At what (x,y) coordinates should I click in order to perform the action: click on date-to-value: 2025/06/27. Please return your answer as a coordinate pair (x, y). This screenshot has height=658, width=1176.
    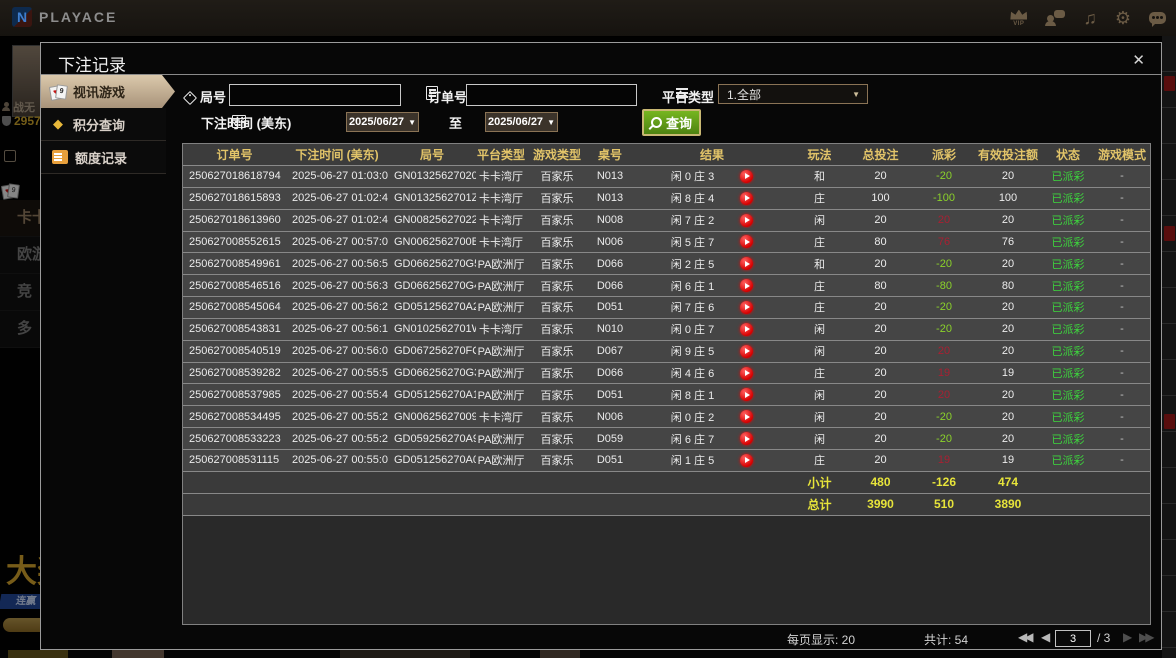
    Looking at the image, I should click on (516, 122).